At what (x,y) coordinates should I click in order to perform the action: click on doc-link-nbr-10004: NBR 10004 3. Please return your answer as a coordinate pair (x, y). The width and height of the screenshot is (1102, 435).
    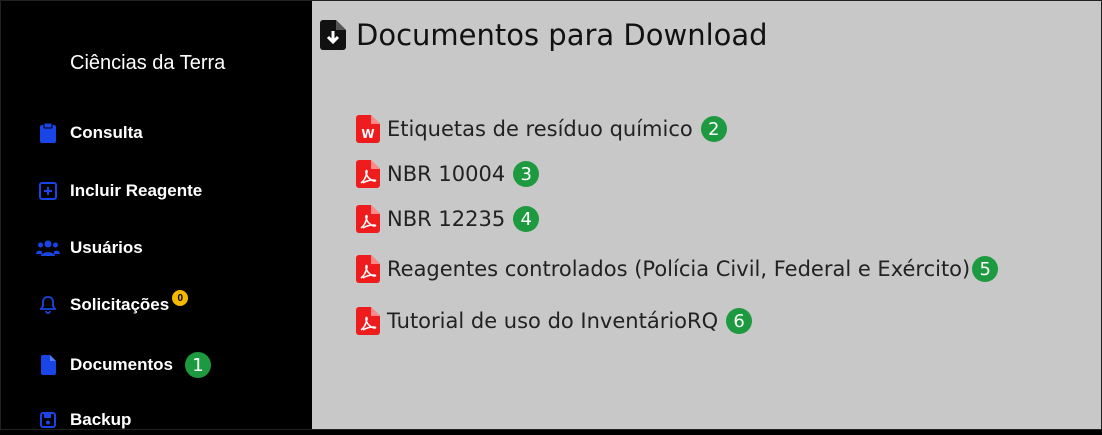
    Looking at the image, I should click on (448, 174).